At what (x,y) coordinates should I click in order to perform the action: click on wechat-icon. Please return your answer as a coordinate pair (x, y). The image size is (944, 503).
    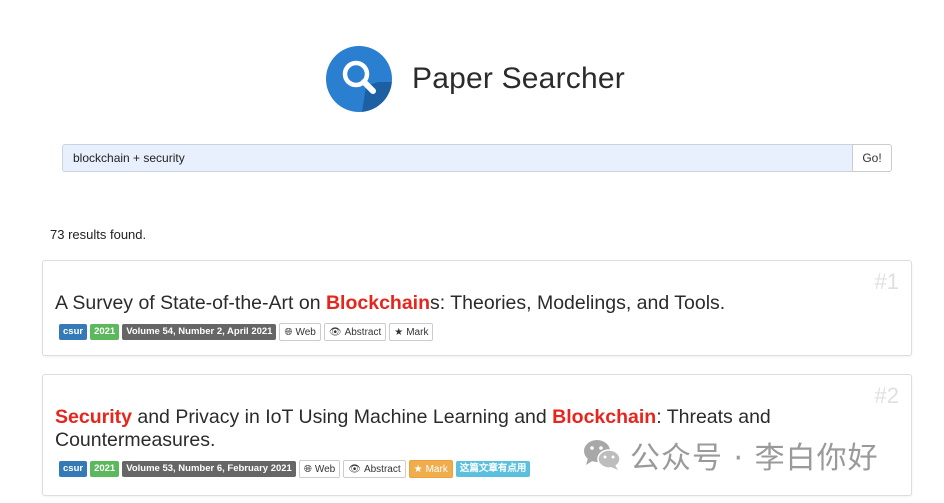
    Looking at the image, I should click on (602, 455).